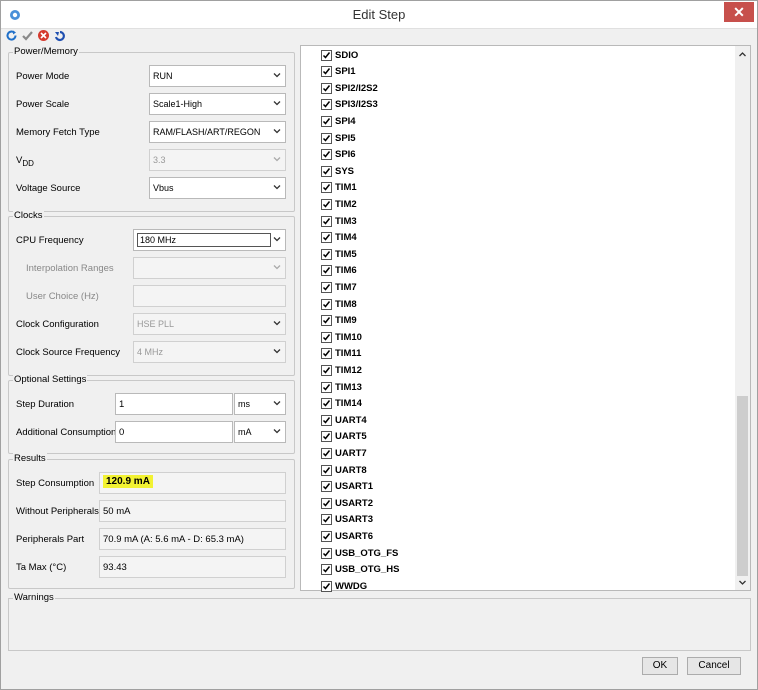 The width and height of the screenshot is (758, 690). What do you see at coordinates (341, 337) in the screenshot?
I see `peripheral-item: TIM10` at bounding box center [341, 337].